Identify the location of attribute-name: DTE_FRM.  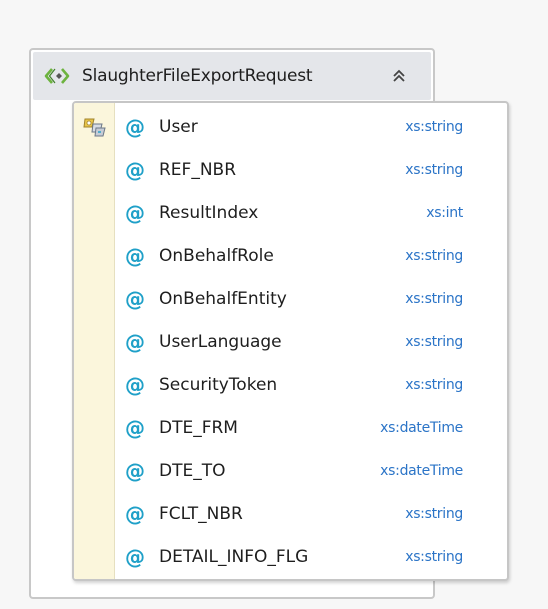
(198, 428).